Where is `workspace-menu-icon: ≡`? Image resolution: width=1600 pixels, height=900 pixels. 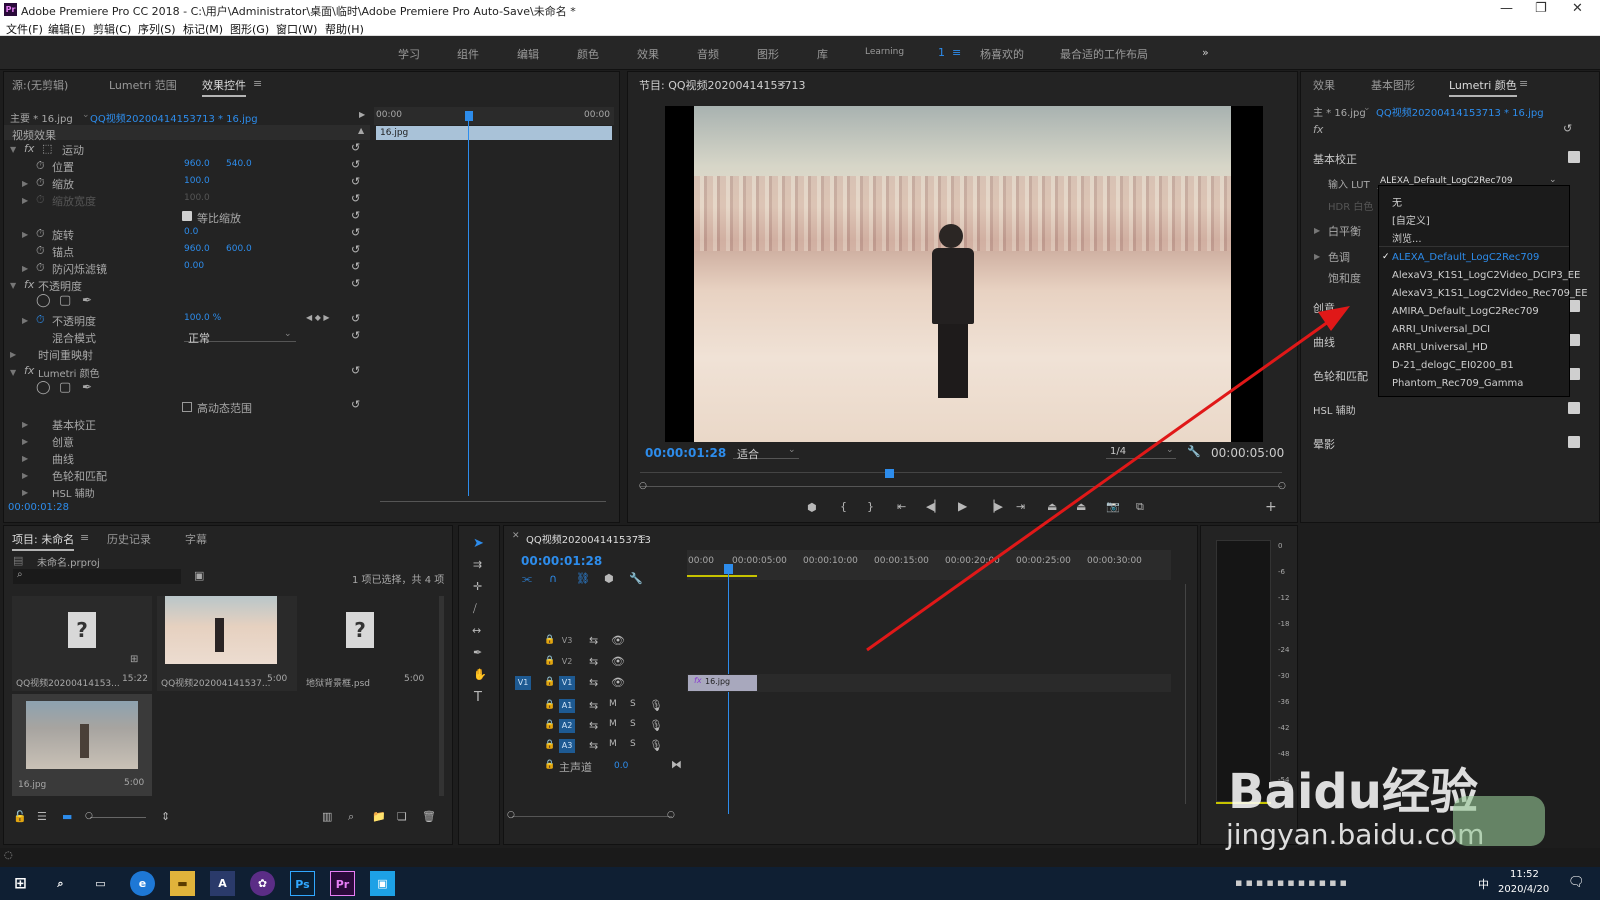
workspace-menu-icon: ≡ is located at coordinates (956, 52).